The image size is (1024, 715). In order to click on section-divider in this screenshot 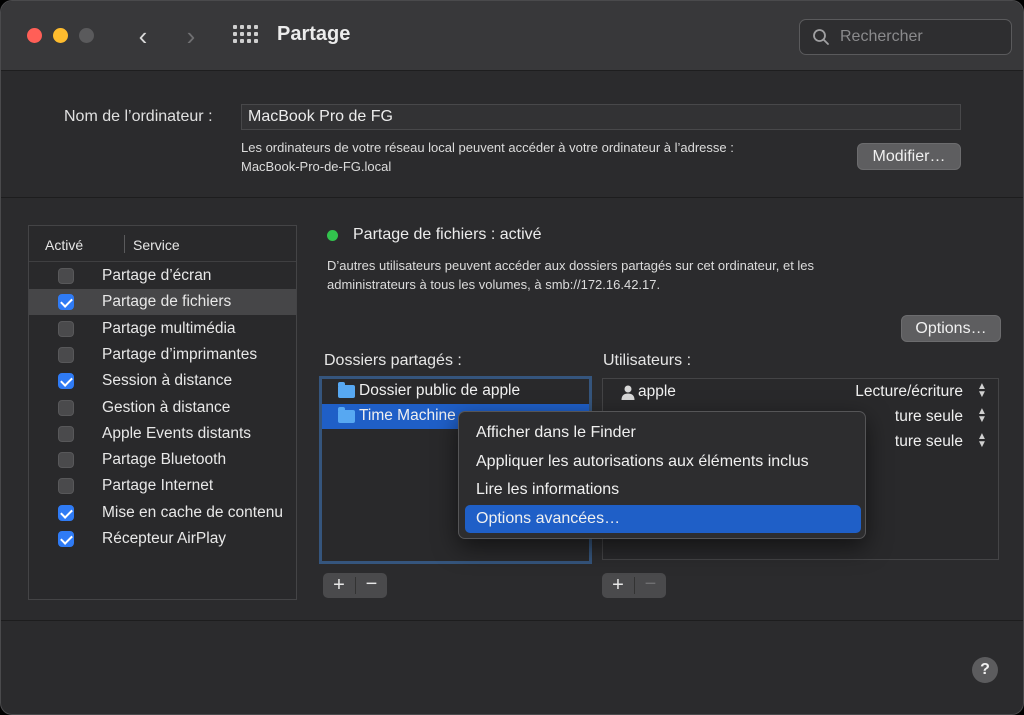, I will do `click(512, 197)`.